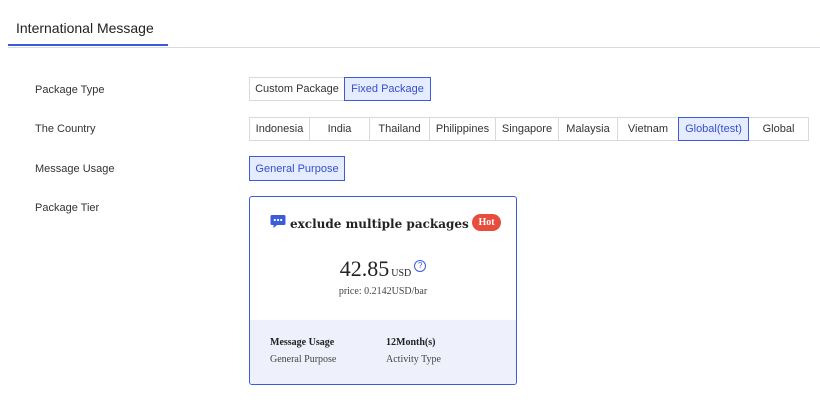 This screenshot has height=408, width=820. I want to click on detail-label: 12Month(s), so click(411, 342).